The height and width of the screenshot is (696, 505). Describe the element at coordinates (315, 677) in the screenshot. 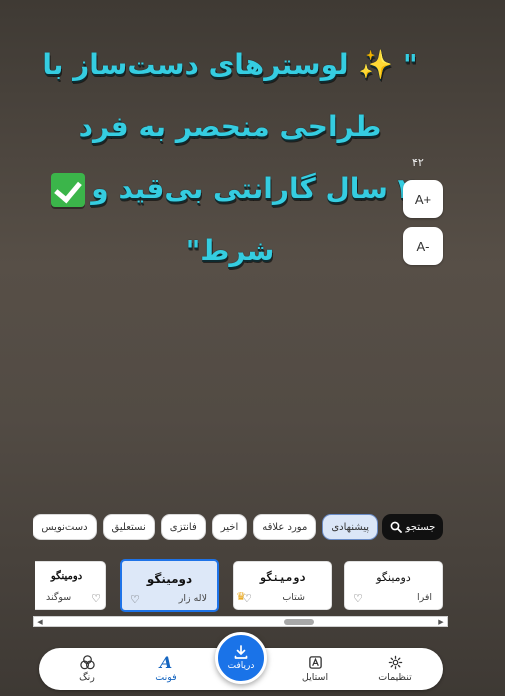

I see `nav-style-label: استایل` at that location.